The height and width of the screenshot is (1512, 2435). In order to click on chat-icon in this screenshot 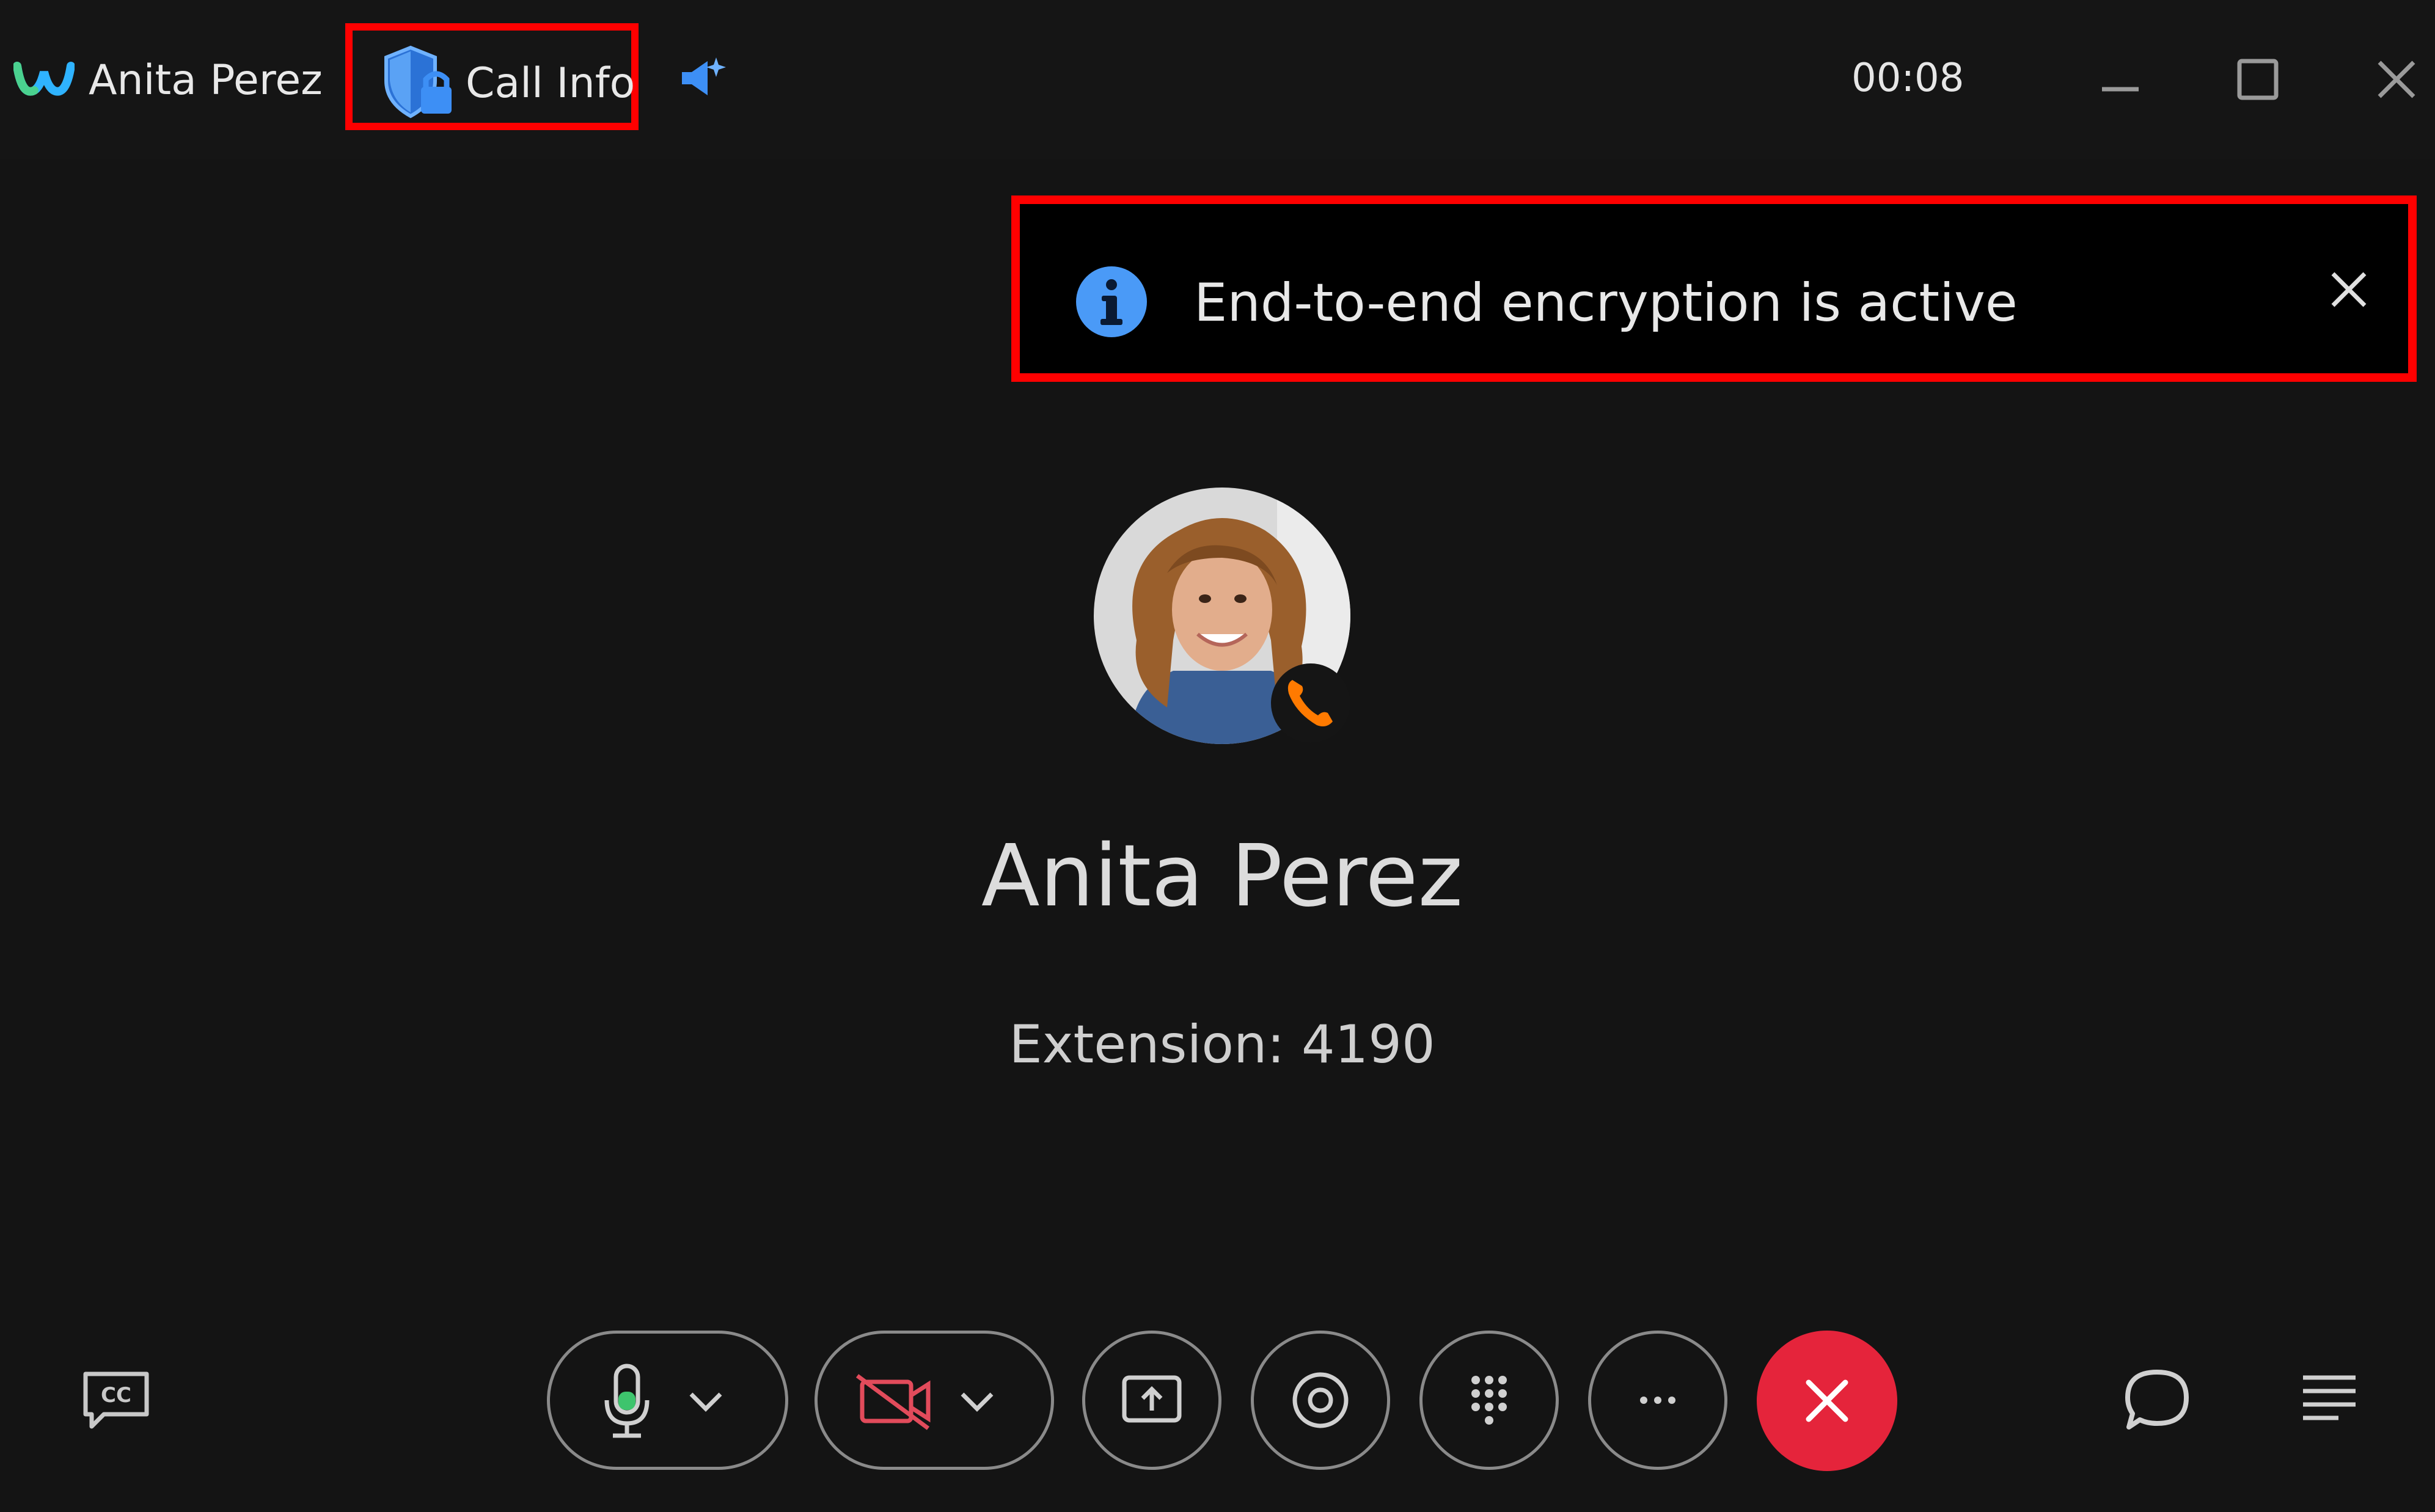, I will do `click(2157, 1400)`.